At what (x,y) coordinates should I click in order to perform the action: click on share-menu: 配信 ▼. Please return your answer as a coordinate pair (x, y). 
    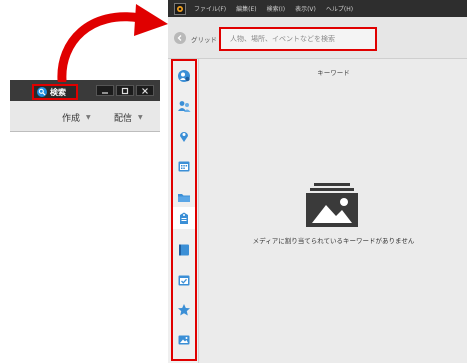
    Looking at the image, I should click on (128, 117).